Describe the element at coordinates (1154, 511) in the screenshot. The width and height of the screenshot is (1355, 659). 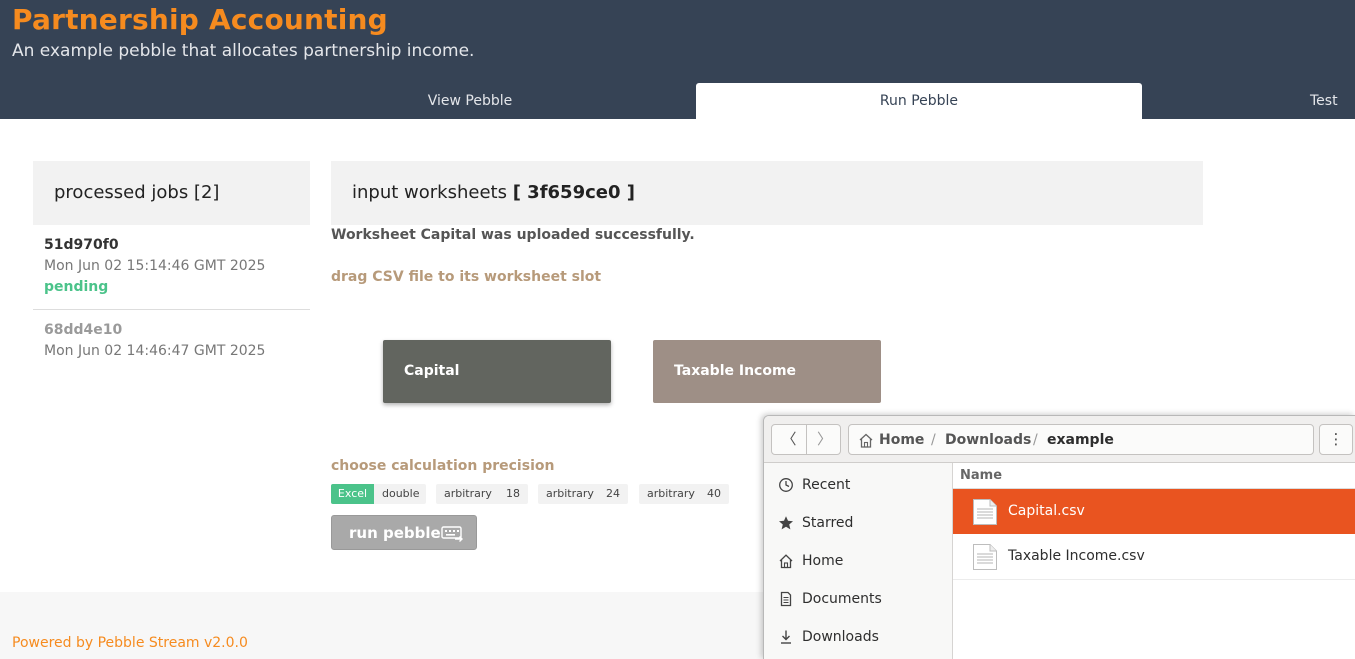
I see `file-row-capital: Capital.csv` at that location.